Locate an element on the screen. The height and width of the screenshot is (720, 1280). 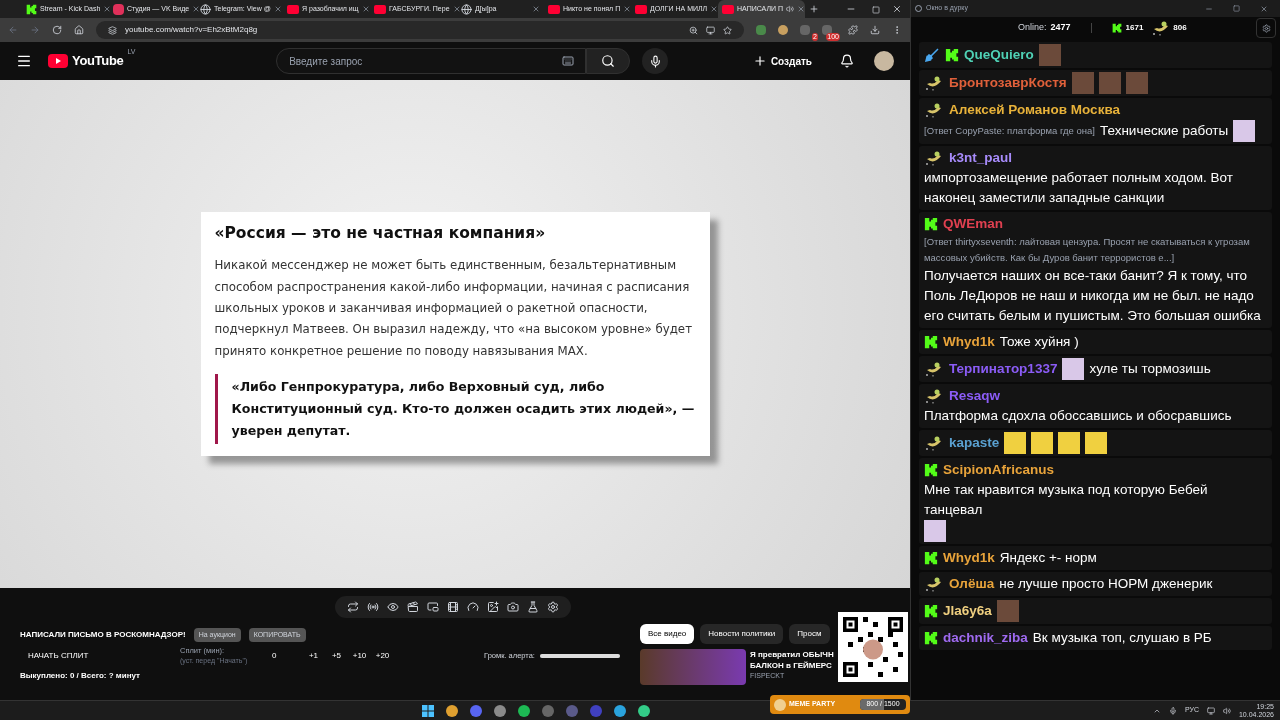
settings-button is located at coordinates (1266, 28).